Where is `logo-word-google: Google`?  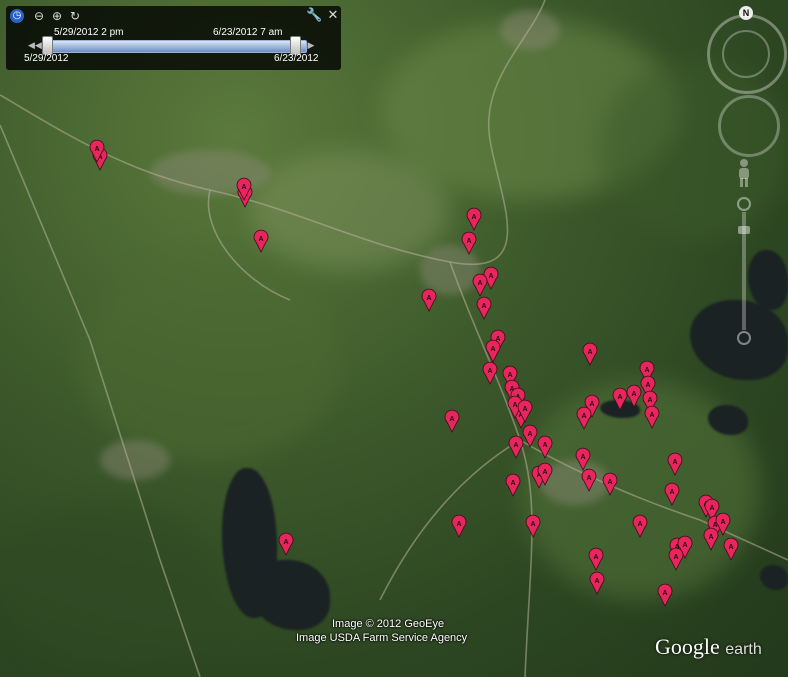
logo-word-google: Google is located at coordinates (687, 646).